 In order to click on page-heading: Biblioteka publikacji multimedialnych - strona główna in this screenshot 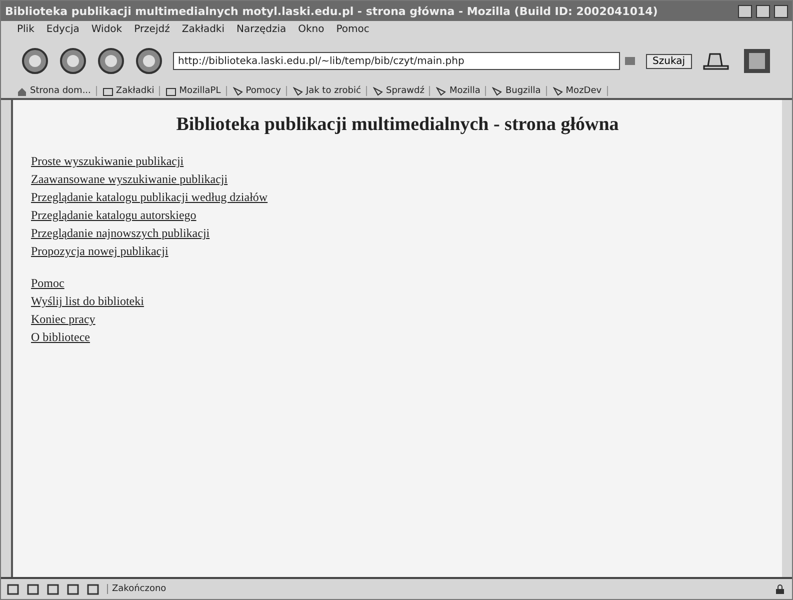, I will do `click(397, 125)`.